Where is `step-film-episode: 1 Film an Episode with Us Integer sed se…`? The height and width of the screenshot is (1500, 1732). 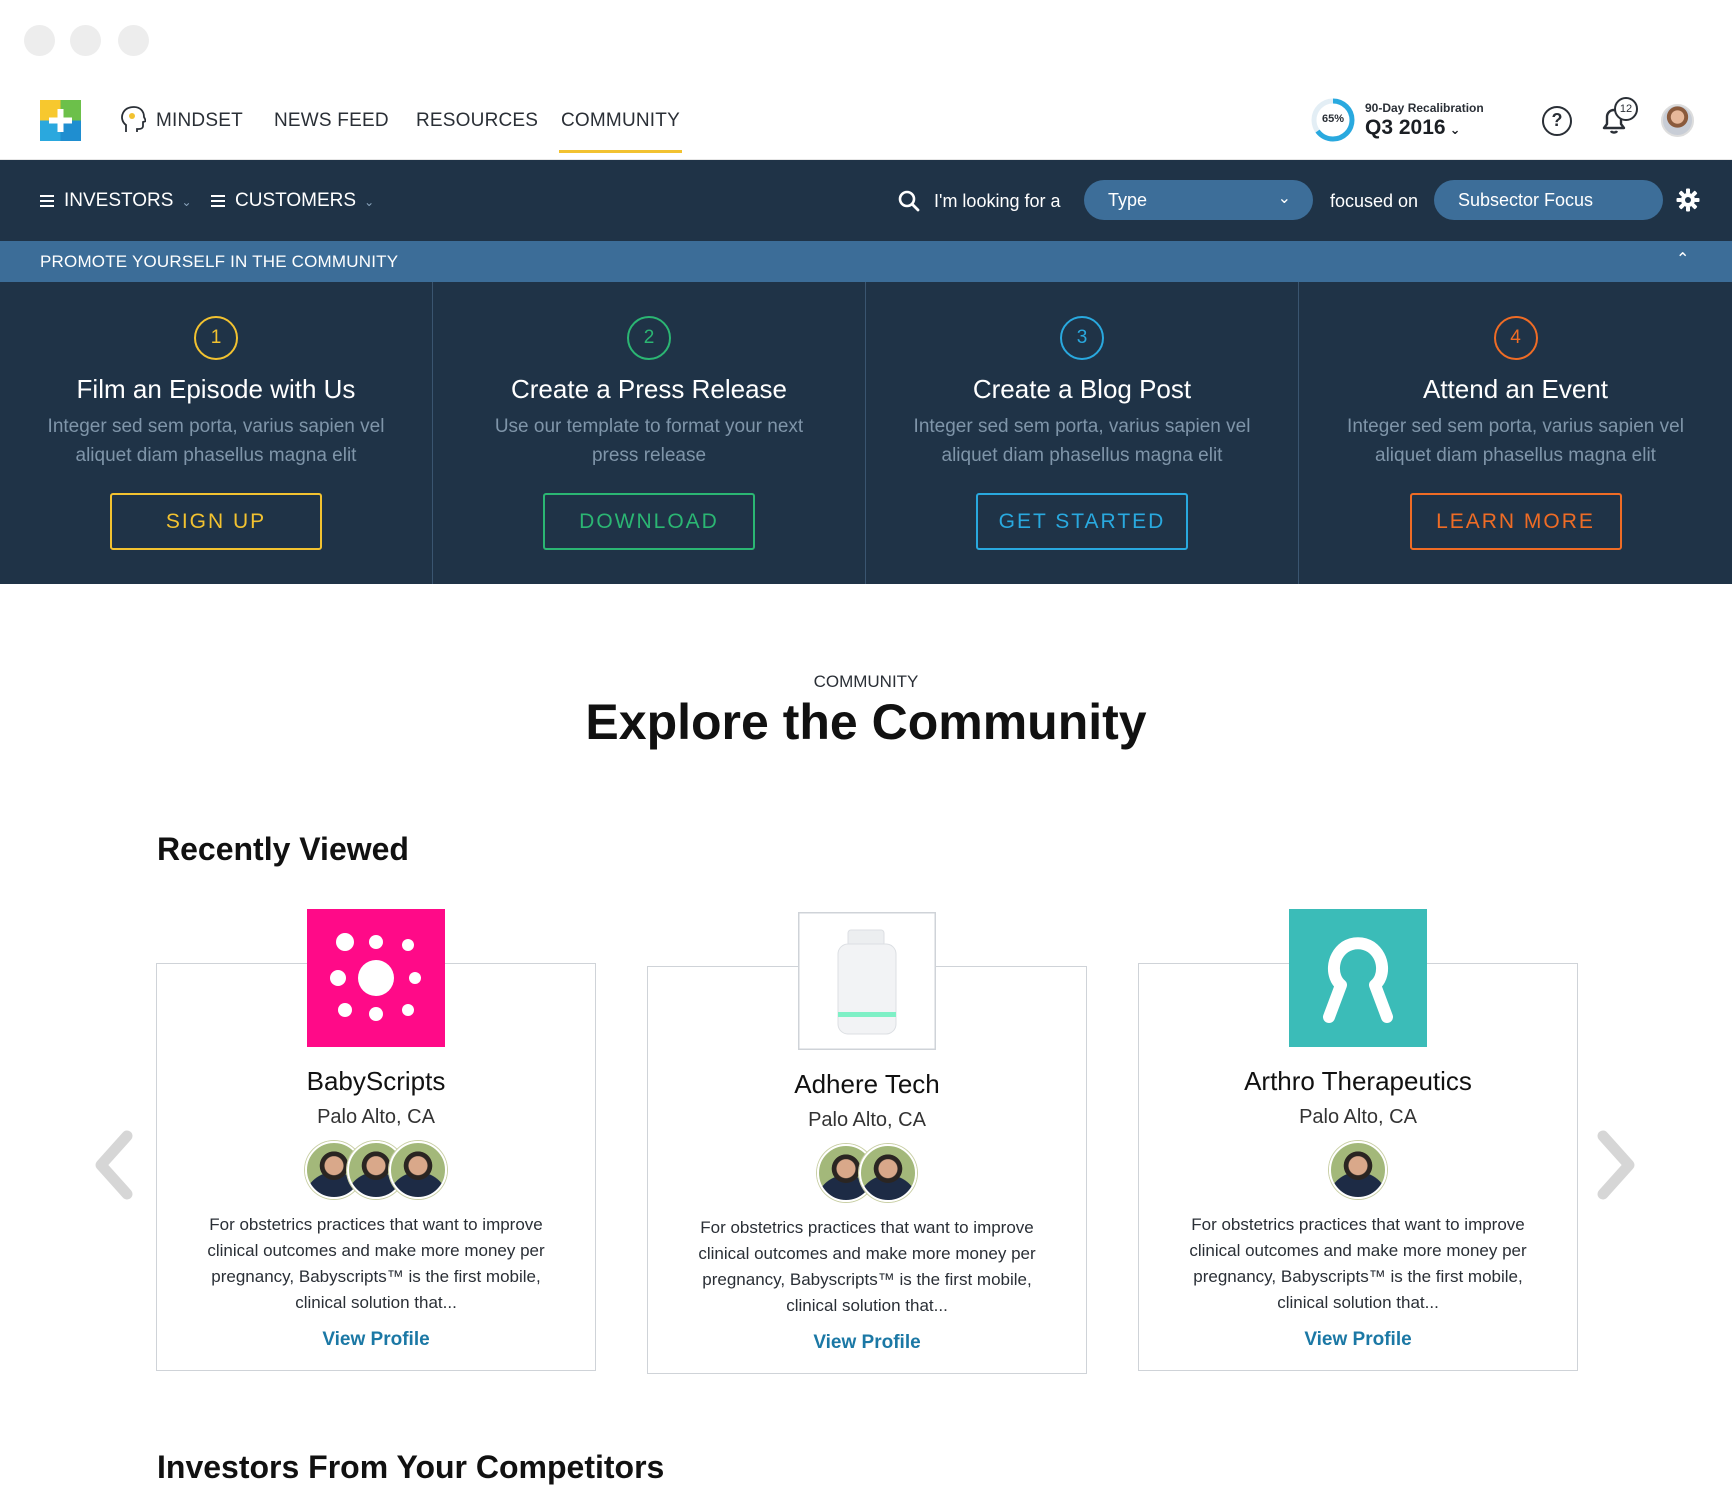
step-film-episode: 1 Film an Episode with Us Integer sed se… is located at coordinates (216, 433).